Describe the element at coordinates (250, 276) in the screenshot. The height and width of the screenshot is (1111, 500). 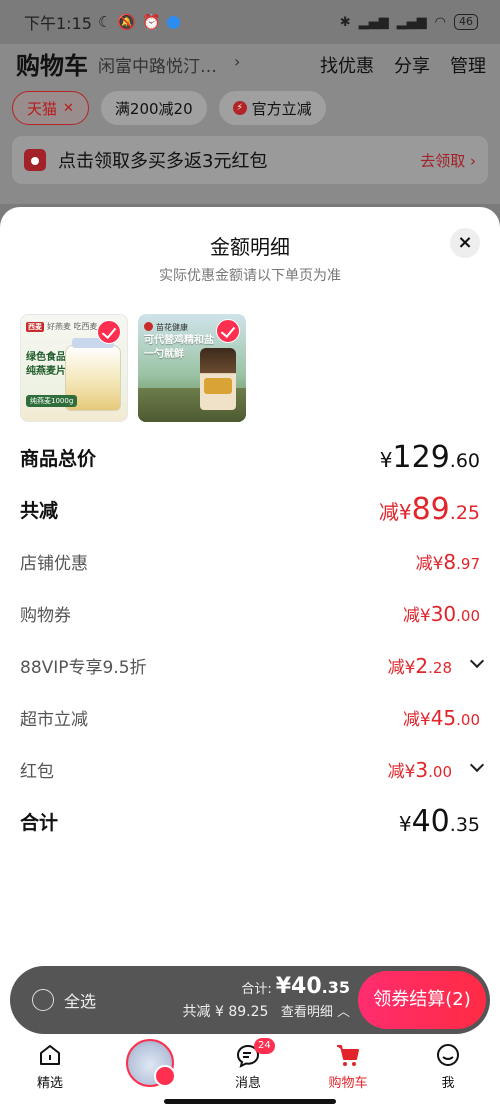
I see `sheet-subtitle: 实际优惠金额请以下单页为准` at that location.